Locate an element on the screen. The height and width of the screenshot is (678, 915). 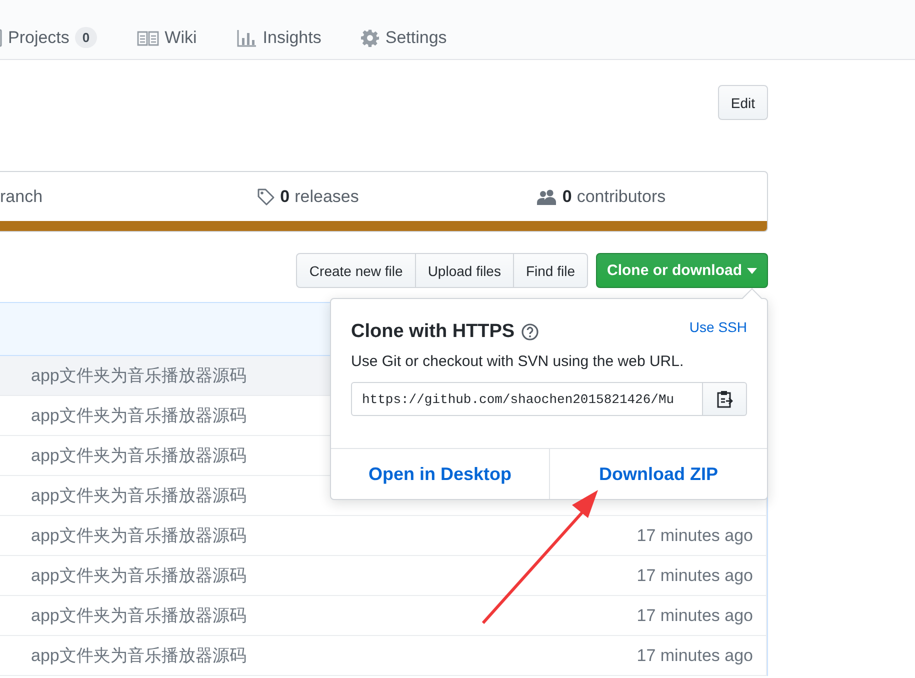
tab-counter: 0 is located at coordinates (86, 37).